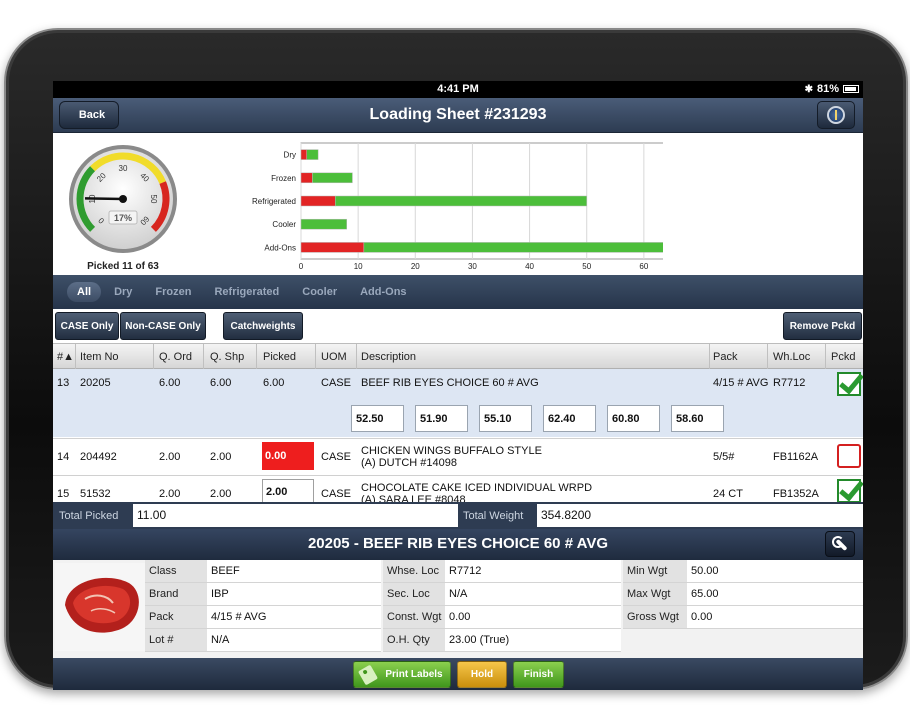 Image resolution: width=910 pixels, height=720 pixels. I want to click on column-header: Pack, so click(725, 357).